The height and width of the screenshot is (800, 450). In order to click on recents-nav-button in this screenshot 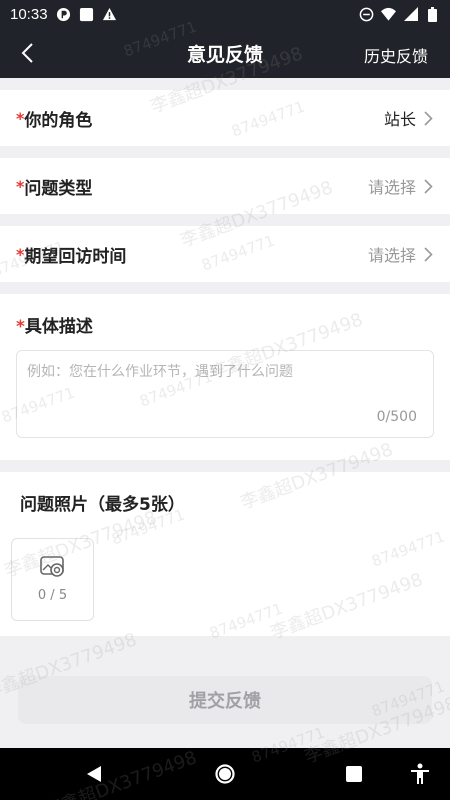, I will do `click(354, 774)`.